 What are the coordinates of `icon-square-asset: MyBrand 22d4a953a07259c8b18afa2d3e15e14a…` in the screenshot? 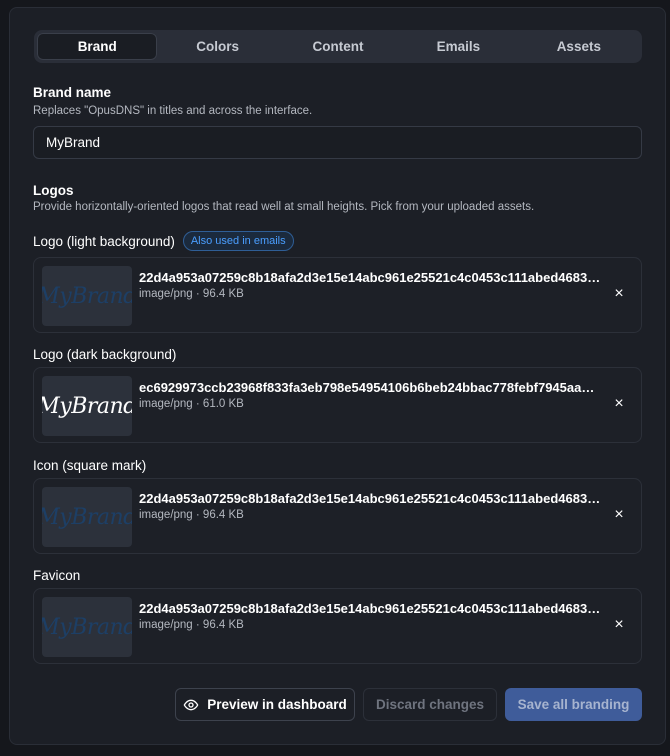 It's located at (337, 516).